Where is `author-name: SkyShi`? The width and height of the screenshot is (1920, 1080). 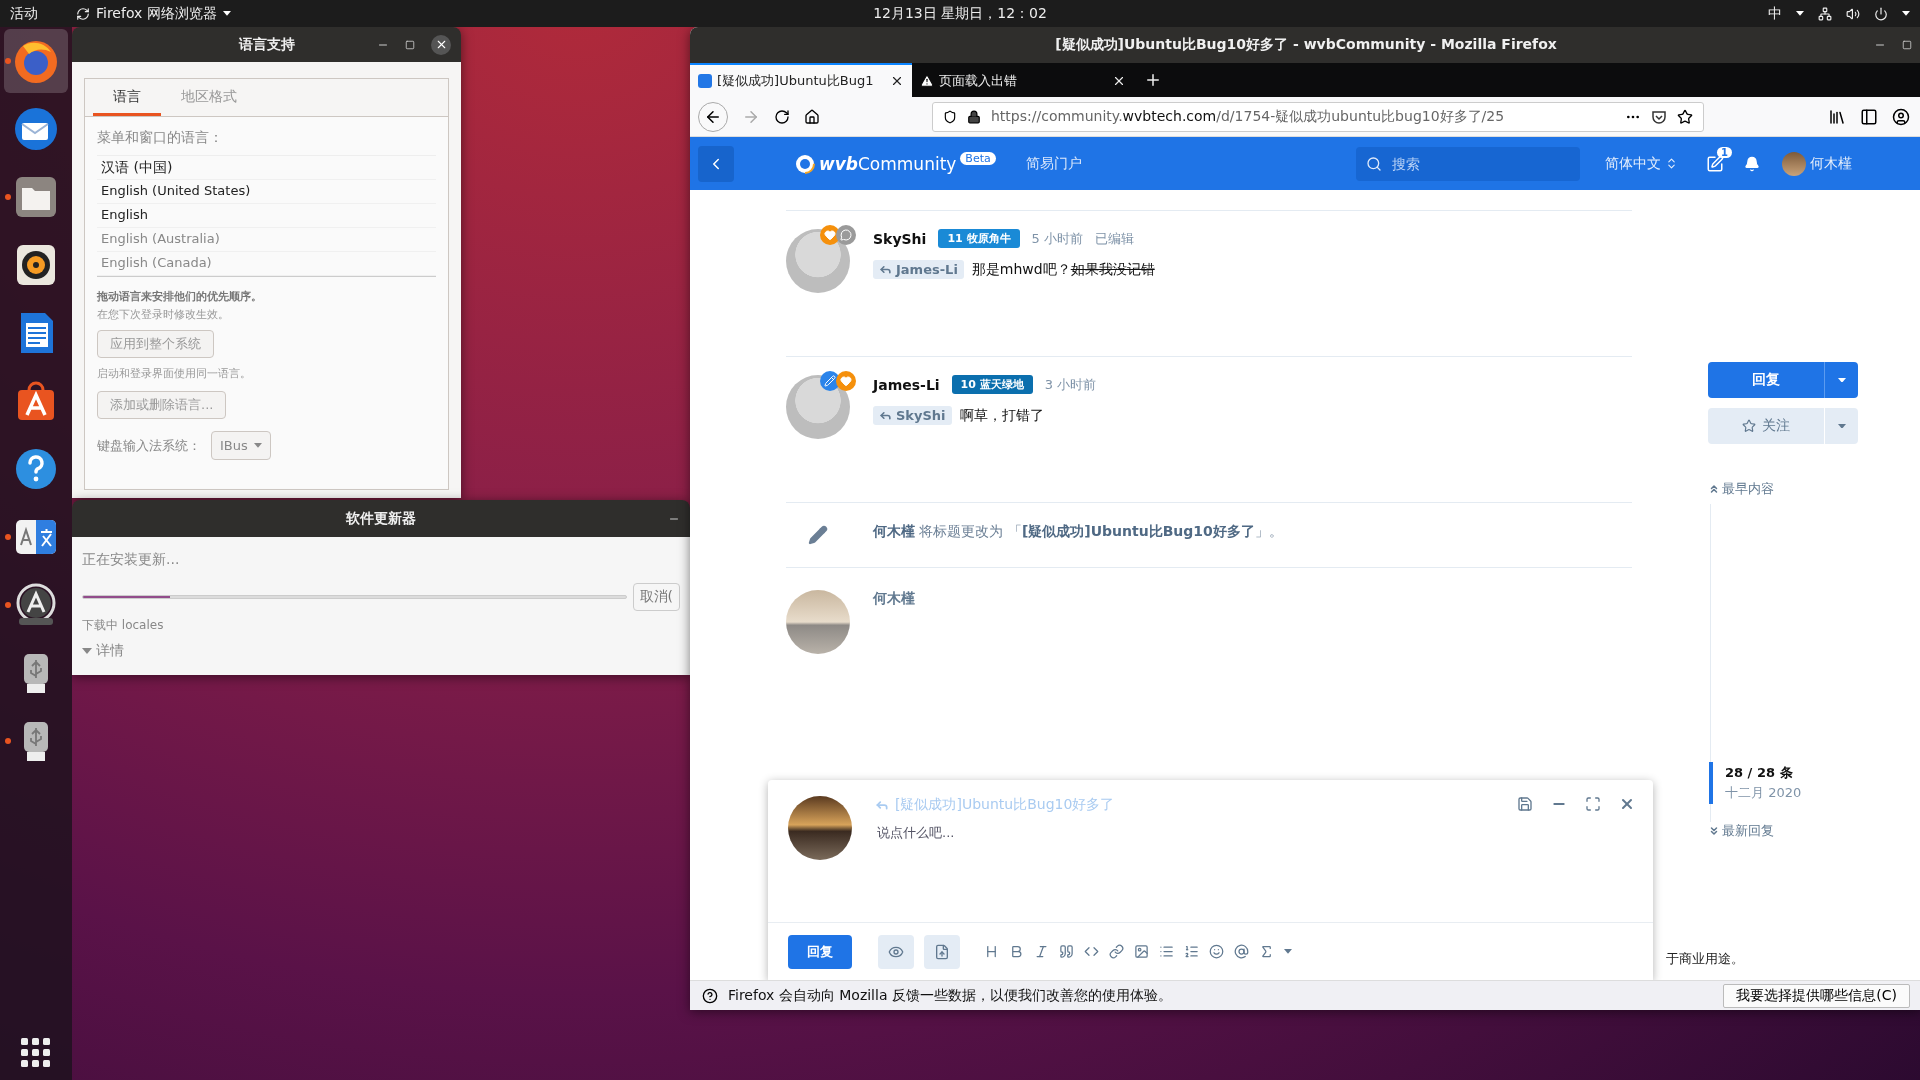
author-name: SkyShi is located at coordinates (900, 238).